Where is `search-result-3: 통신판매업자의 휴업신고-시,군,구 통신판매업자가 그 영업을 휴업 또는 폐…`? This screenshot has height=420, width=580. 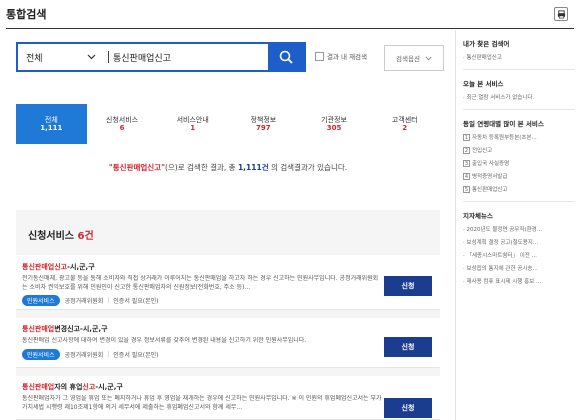
search-result-3: 통신판매업자의 휴업신고-시,군,구 통신판매업자가 그 영업을 휴업 또는 폐… is located at coordinates (229, 400).